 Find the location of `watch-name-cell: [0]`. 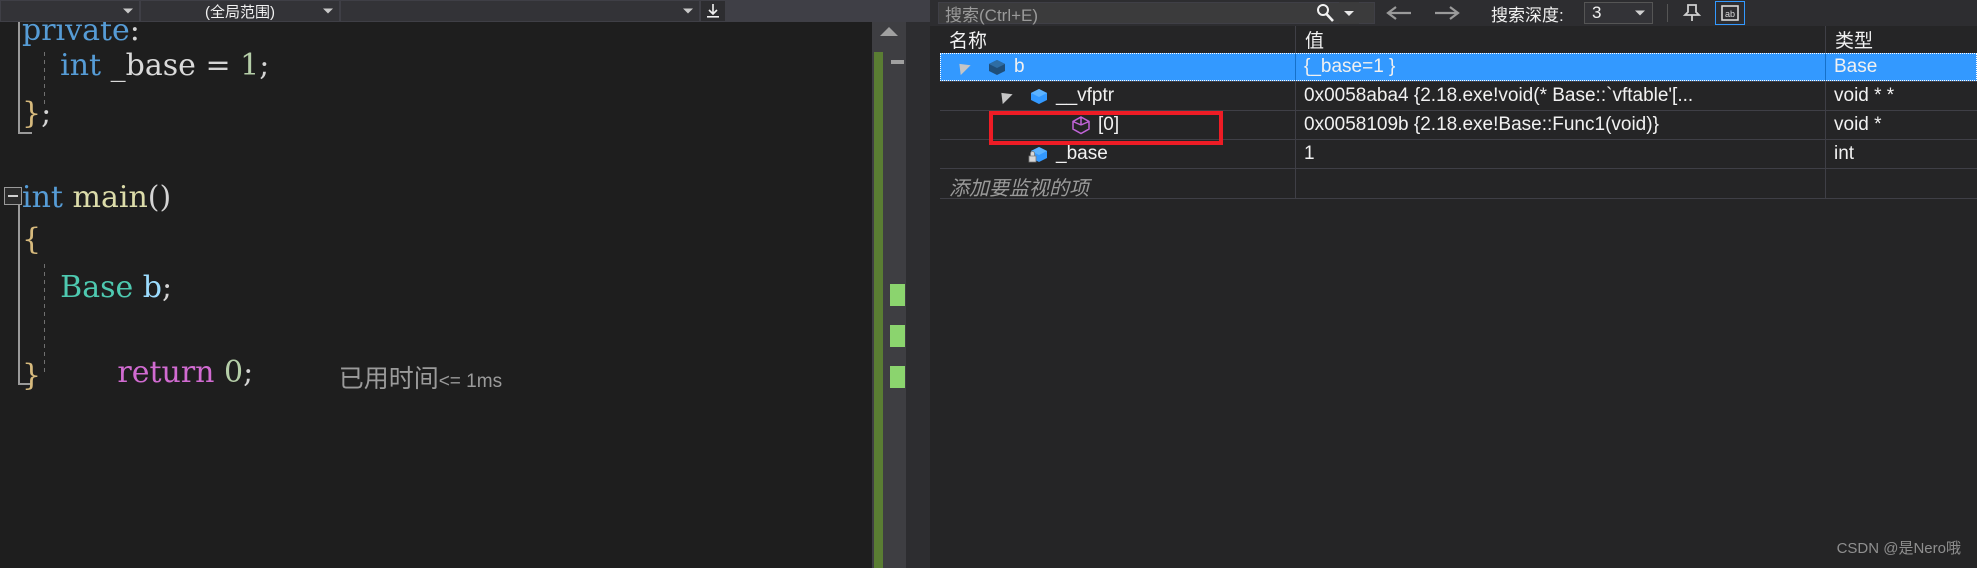

watch-name-cell: [0] is located at coordinates (1117, 125).